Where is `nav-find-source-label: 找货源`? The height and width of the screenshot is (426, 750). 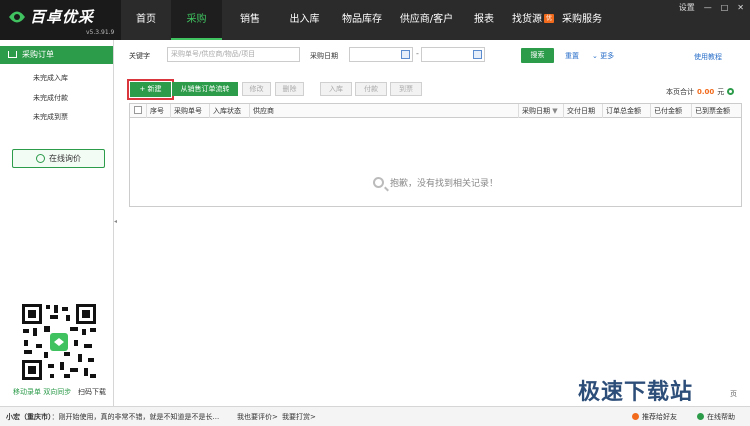
nav-find-source-label: 找货源 is located at coordinates (526, 19).